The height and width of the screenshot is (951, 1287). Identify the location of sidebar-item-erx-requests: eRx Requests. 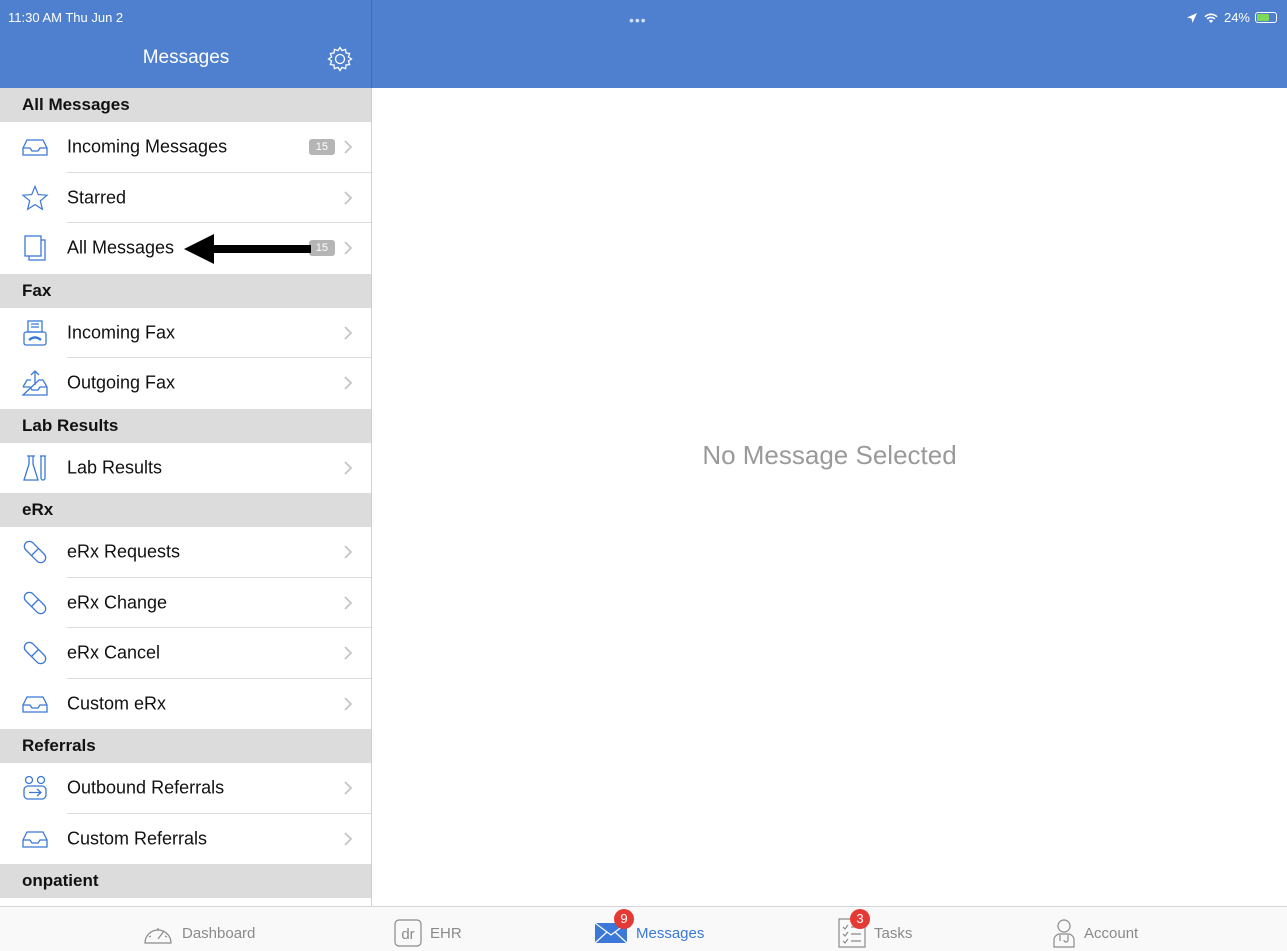
(185, 552).